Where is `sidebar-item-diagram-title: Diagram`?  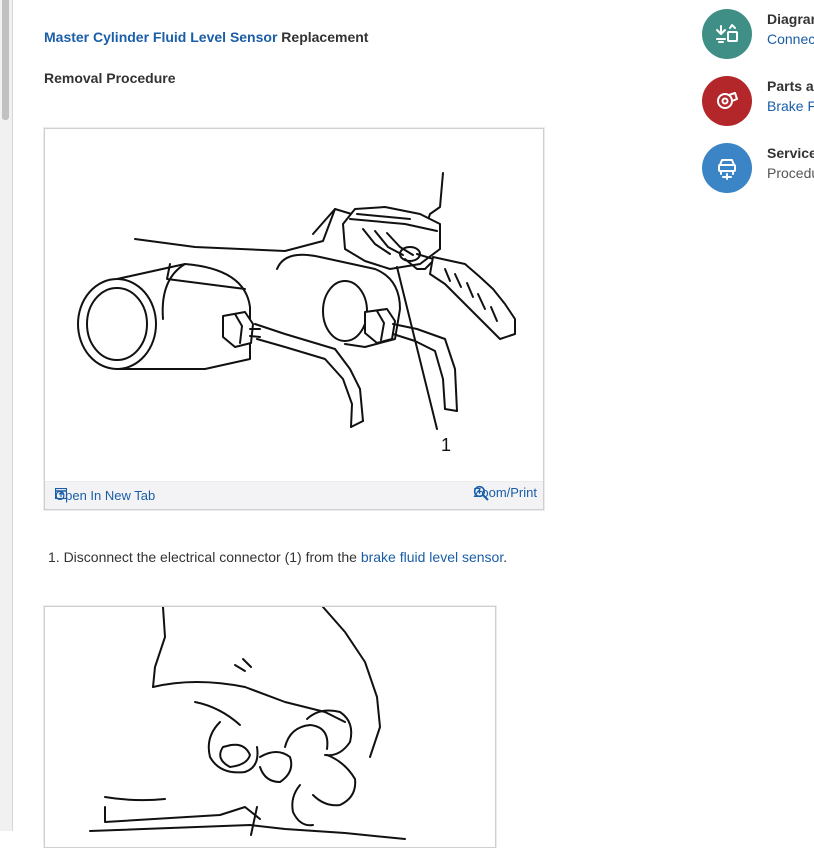
sidebar-item-diagram-title: Diagram is located at coordinates (790, 19).